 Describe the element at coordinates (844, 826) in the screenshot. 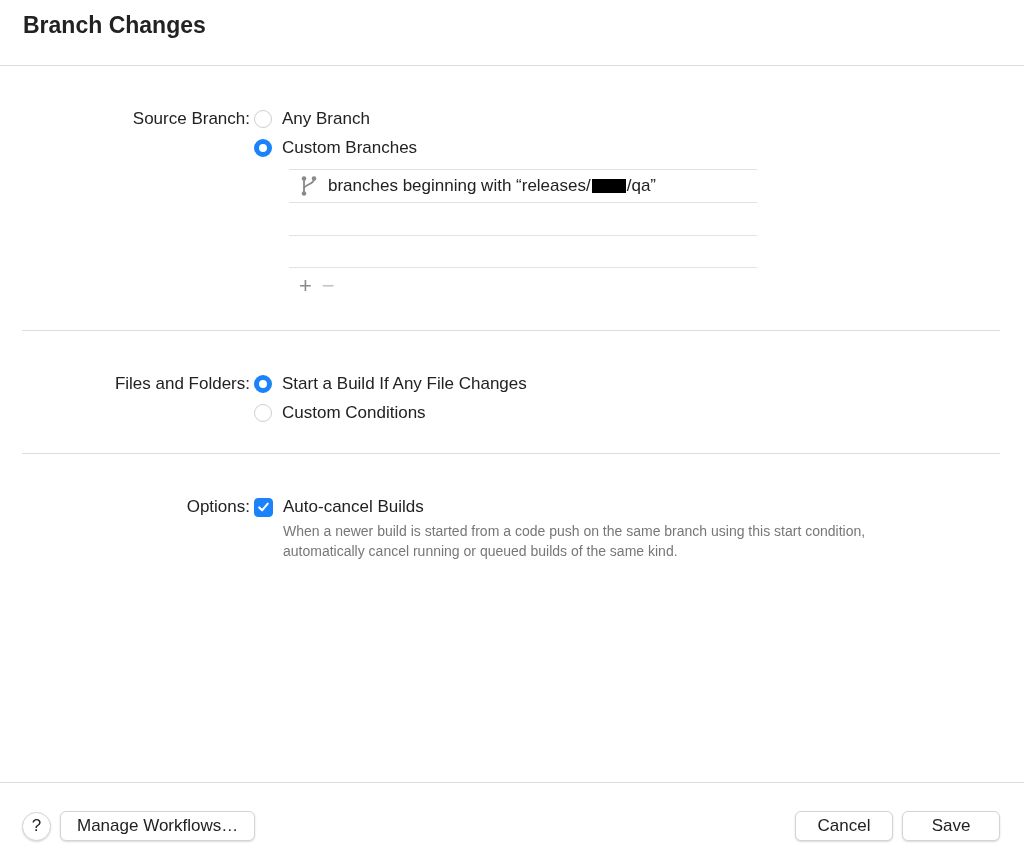

I see `cancel-button: Cancel` at that location.